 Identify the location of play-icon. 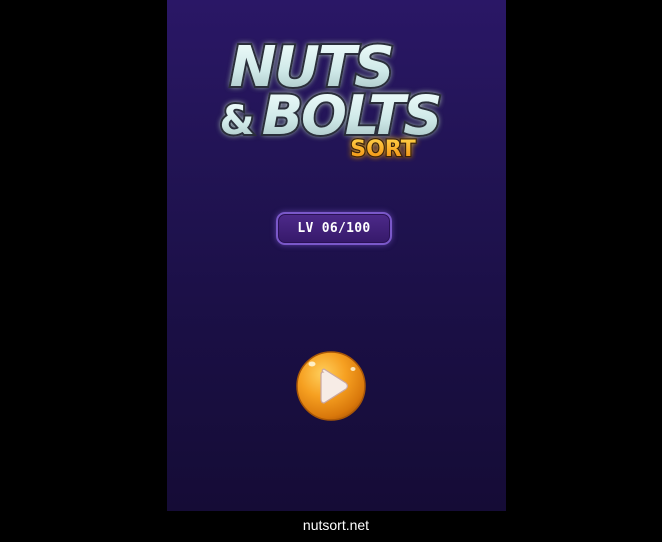
(331, 386).